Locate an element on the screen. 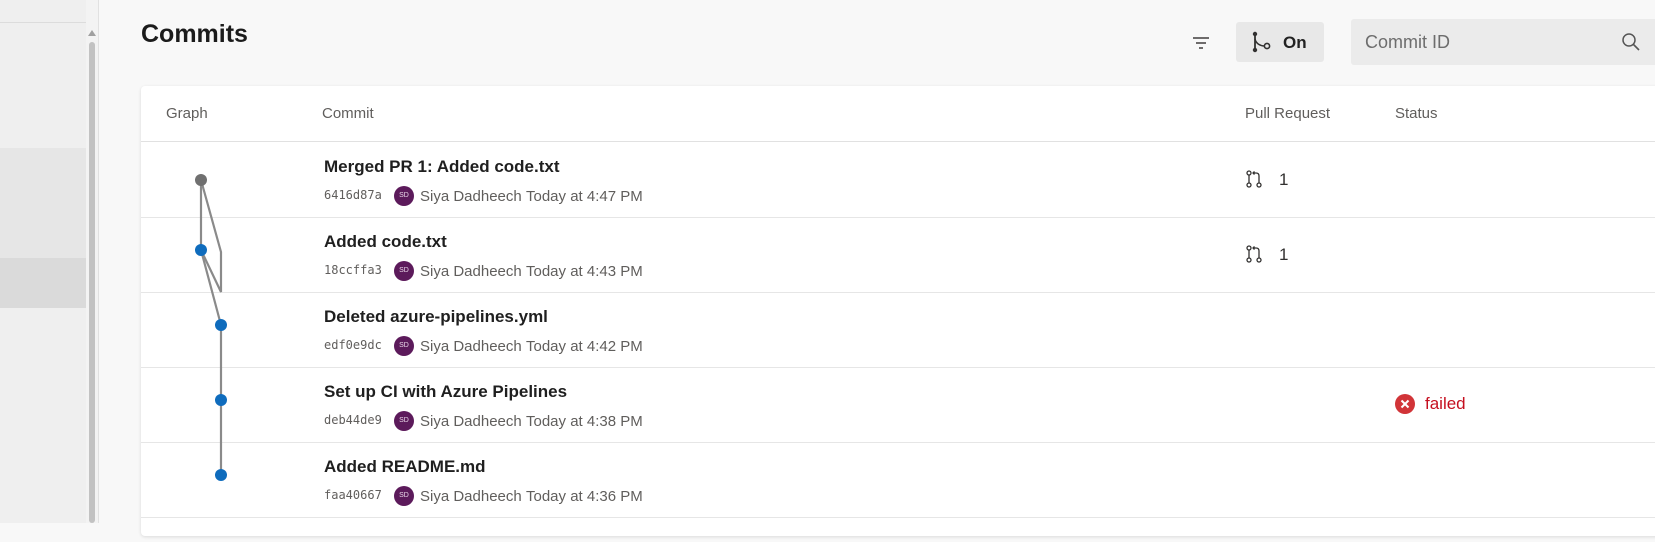 This screenshot has width=1655, height=542. filter-button is located at coordinates (1201, 43).